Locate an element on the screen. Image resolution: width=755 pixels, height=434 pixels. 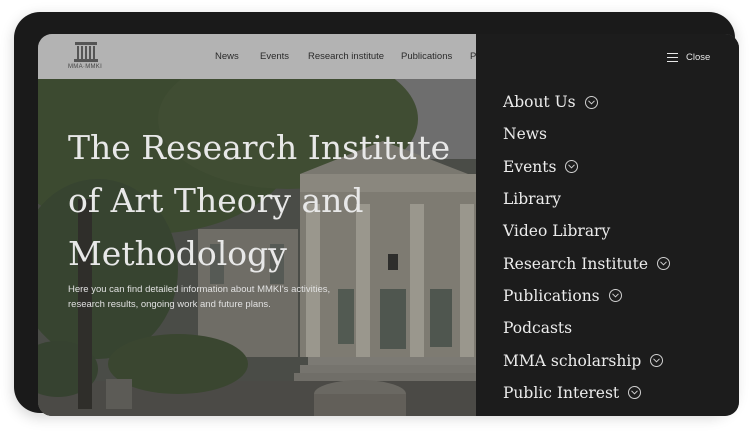
hero-title-line: of Art Theory and is located at coordinates (216, 200).